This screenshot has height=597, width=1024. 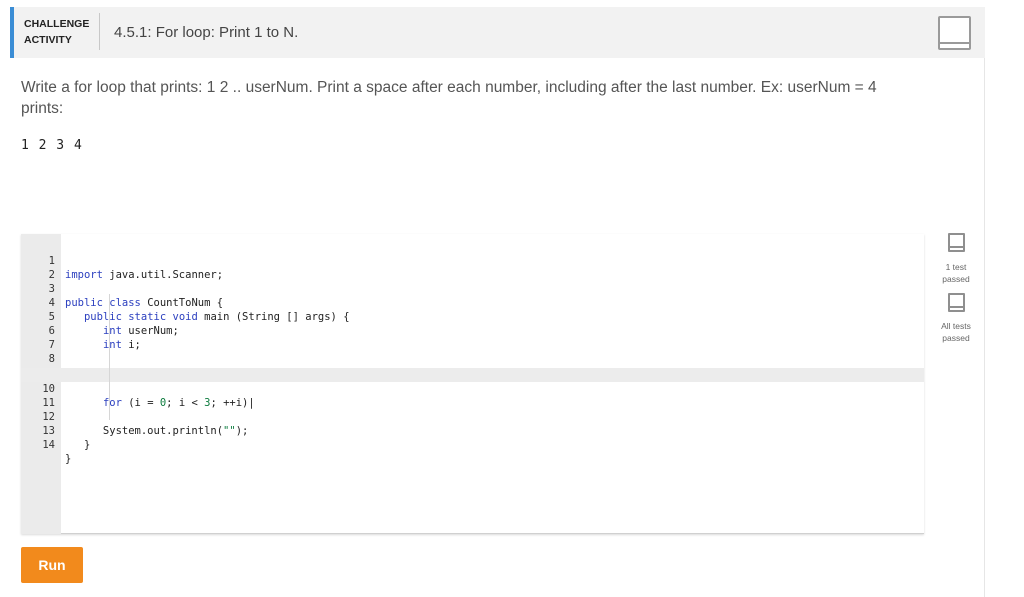 What do you see at coordinates (956, 279) in the screenshot?
I see `test-status-line2: passed` at bounding box center [956, 279].